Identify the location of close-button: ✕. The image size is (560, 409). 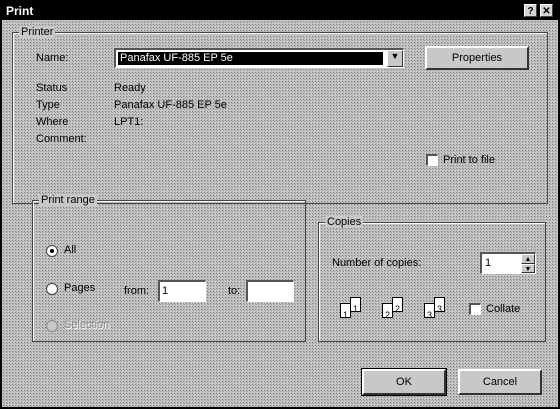
(546, 10).